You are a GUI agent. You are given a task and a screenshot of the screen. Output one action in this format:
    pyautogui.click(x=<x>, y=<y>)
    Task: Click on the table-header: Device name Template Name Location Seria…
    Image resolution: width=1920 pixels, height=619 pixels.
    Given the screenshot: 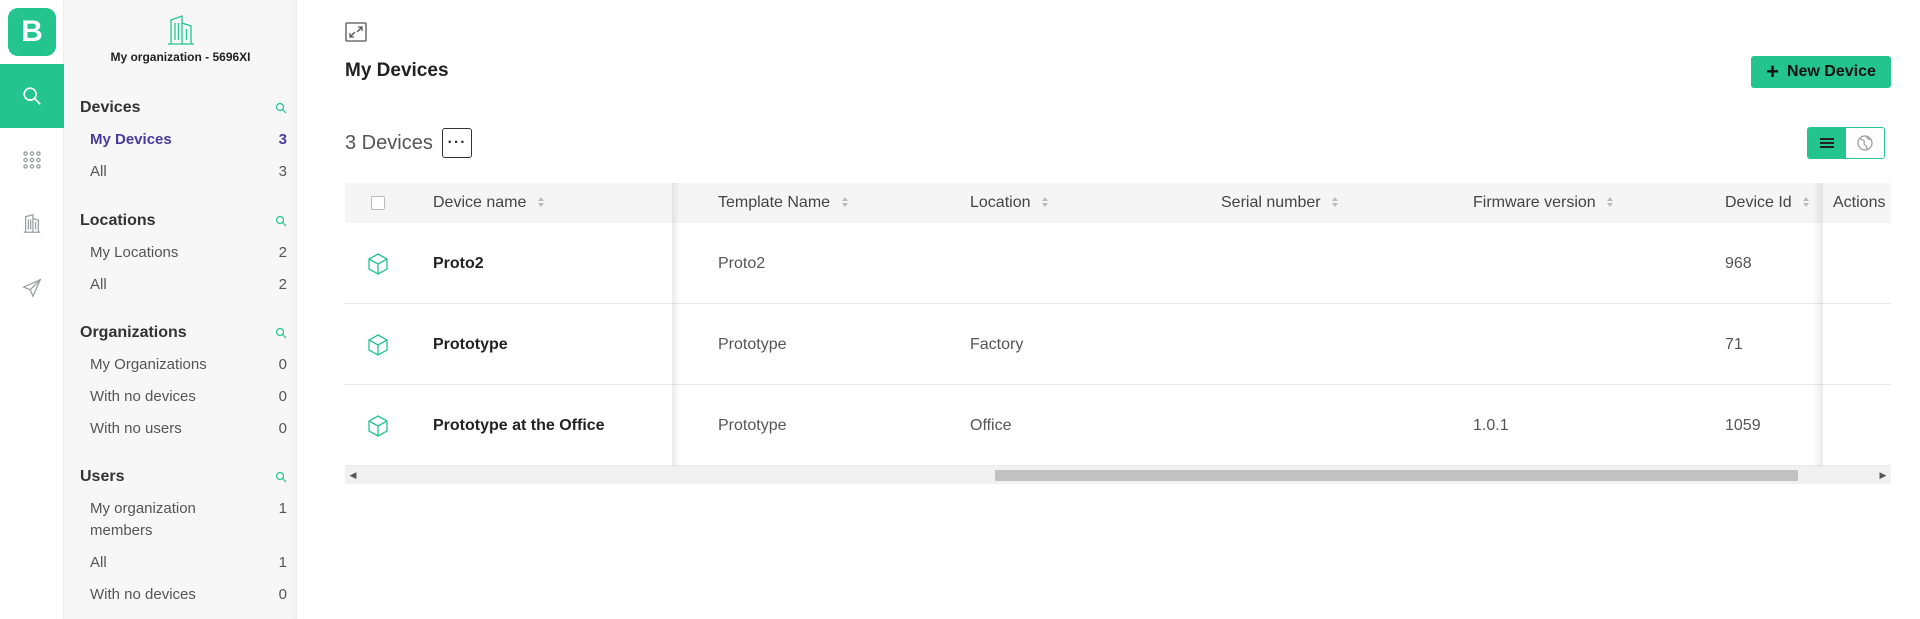 What is the action you would take?
    pyautogui.click(x=1118, y=203)
    